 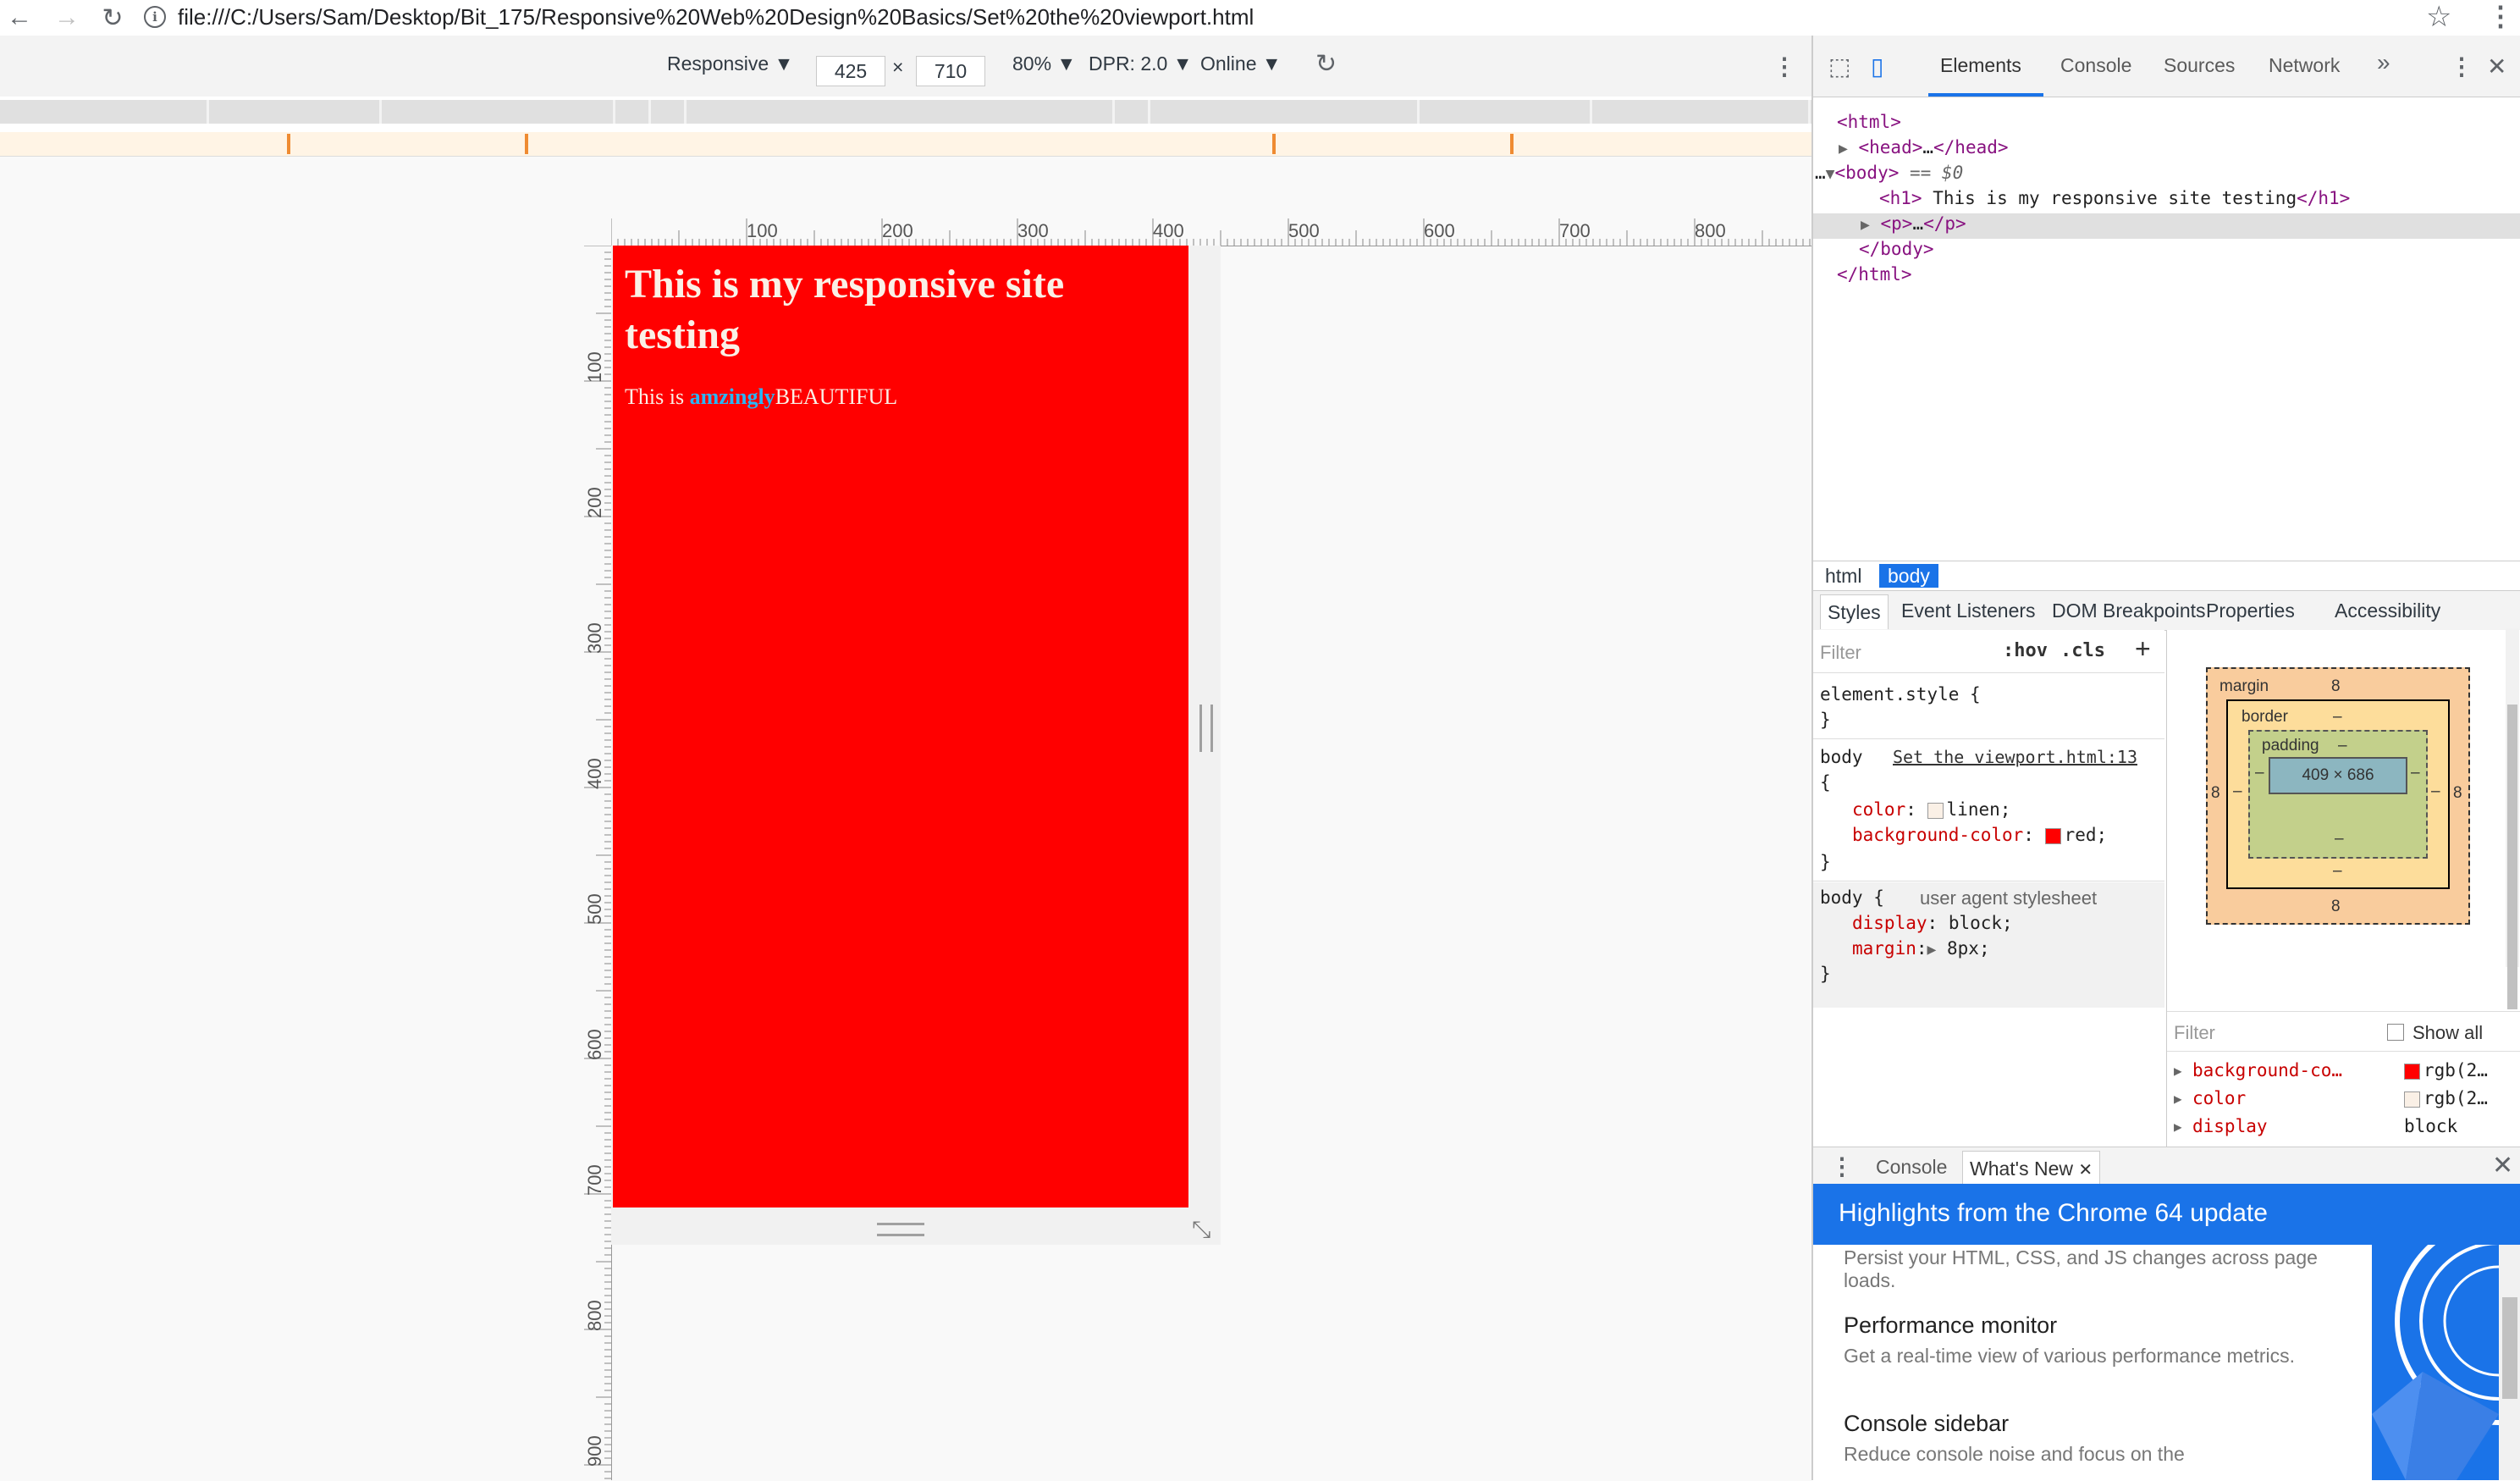 I want to click on devtools-close-icon: ✕, so click(x=2496, y=66).